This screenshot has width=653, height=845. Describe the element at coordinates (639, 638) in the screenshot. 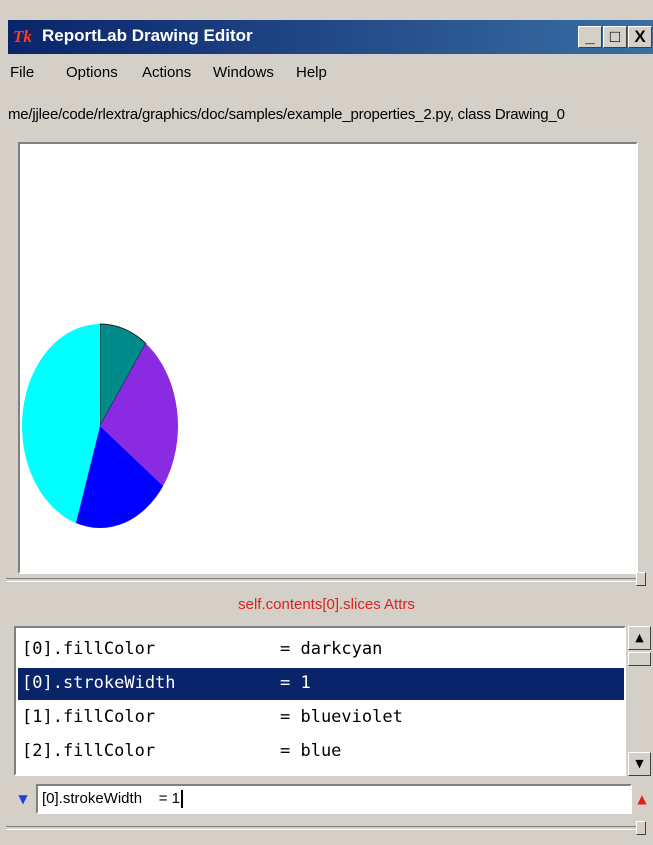

I see `scroll-up-icon: ▲` at that location.